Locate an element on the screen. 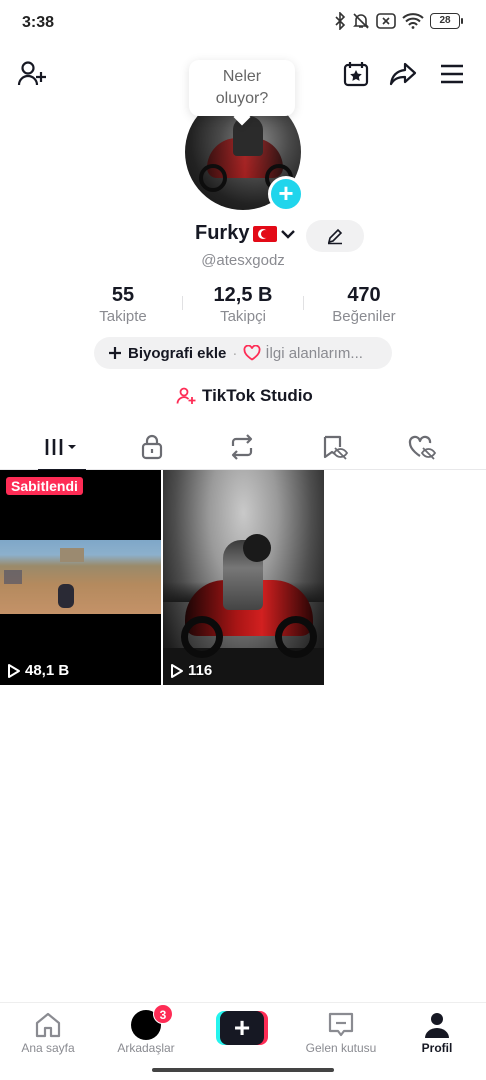  studio-user-icon is located at coordinates (186, 395).